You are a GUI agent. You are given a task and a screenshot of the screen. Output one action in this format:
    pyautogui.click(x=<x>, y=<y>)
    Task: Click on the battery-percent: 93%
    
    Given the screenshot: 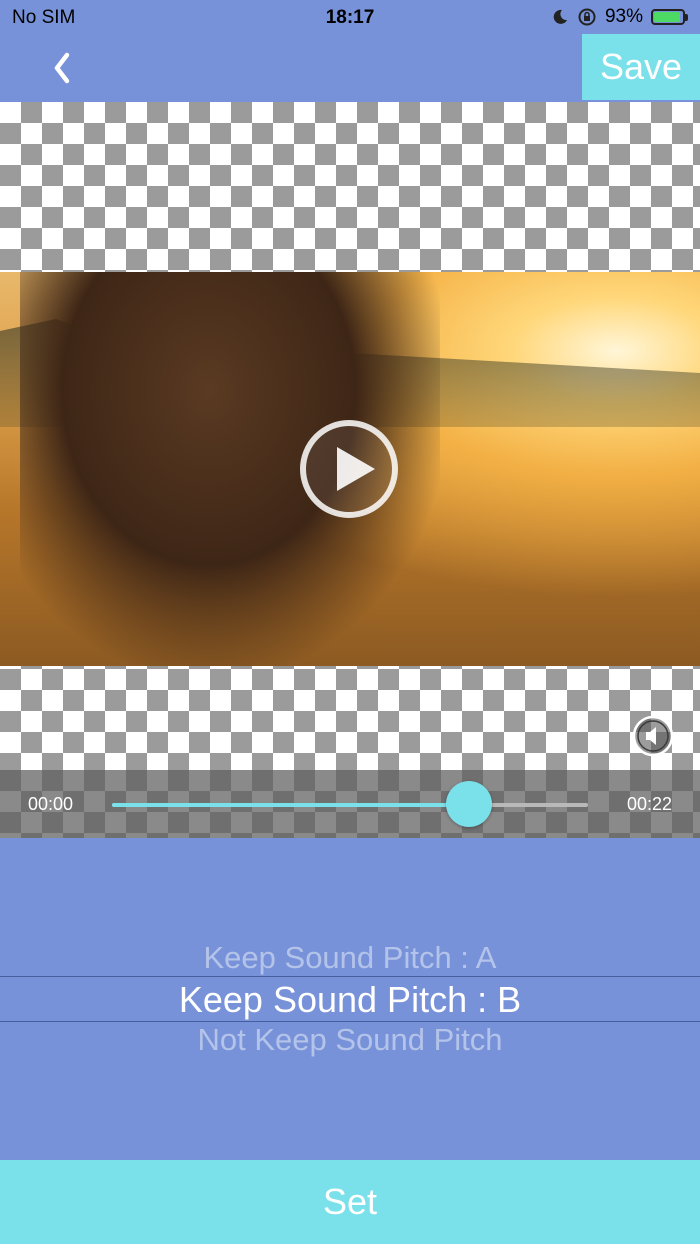 What is the action you would take?
    pyautogui.click(x=623, y=16)
    